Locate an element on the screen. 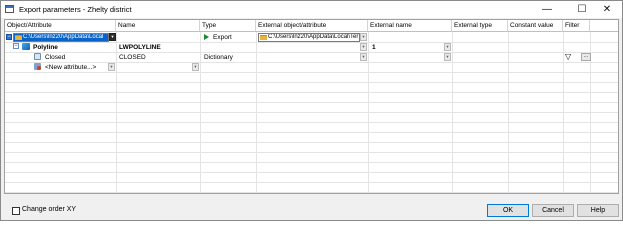 Image resolution: width=623 pixels, height=240 pixels. help-button: Help is located at coordinates (598, 210).